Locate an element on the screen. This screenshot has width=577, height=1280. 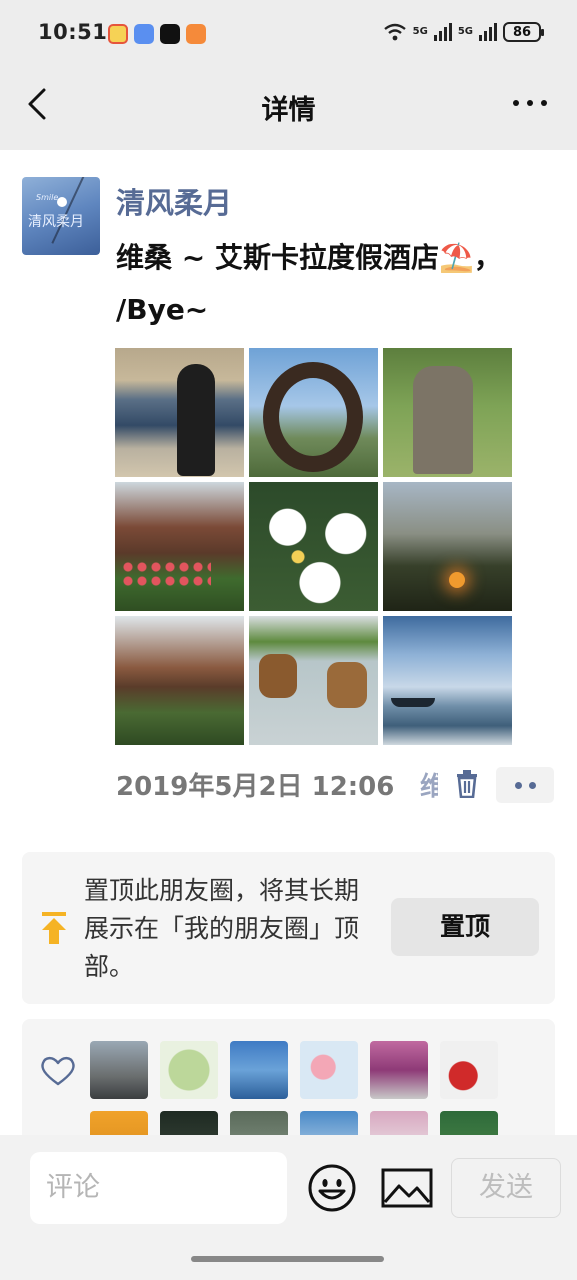
image-icon is located at coordinates (407, 1188).